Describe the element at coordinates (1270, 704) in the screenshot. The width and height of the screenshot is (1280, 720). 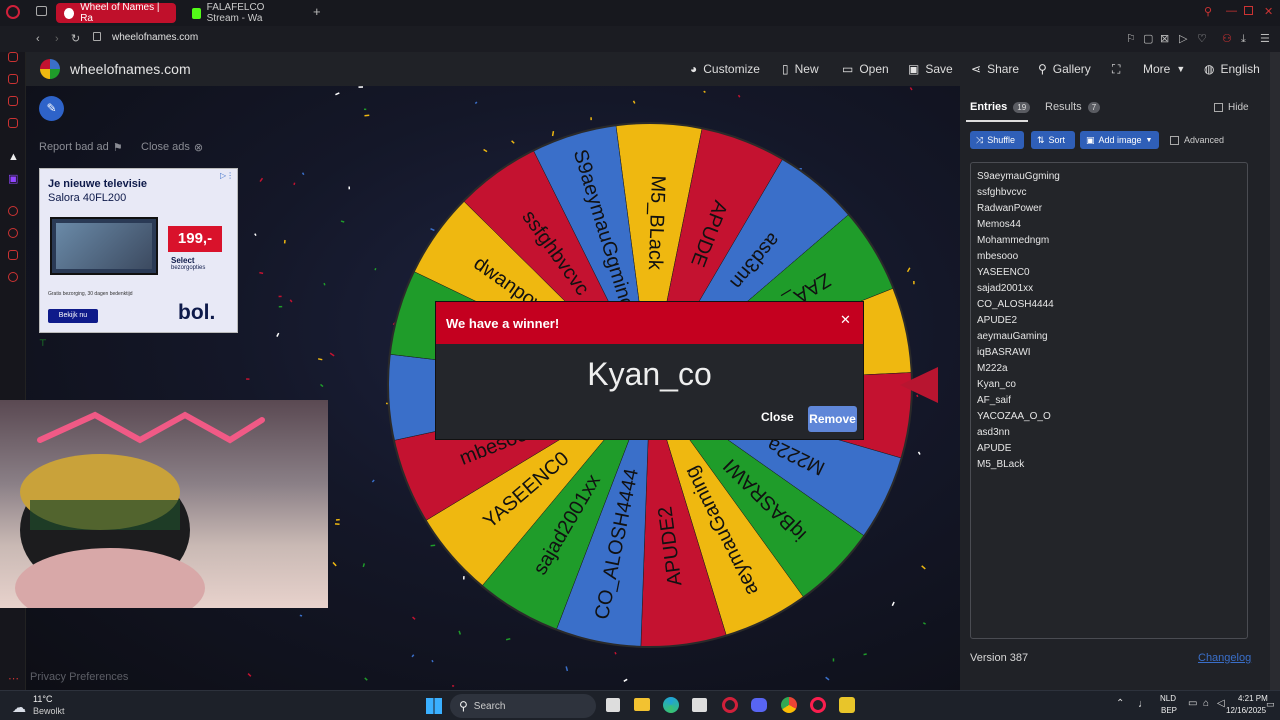
I see `notification-icon: ▭` at that location.